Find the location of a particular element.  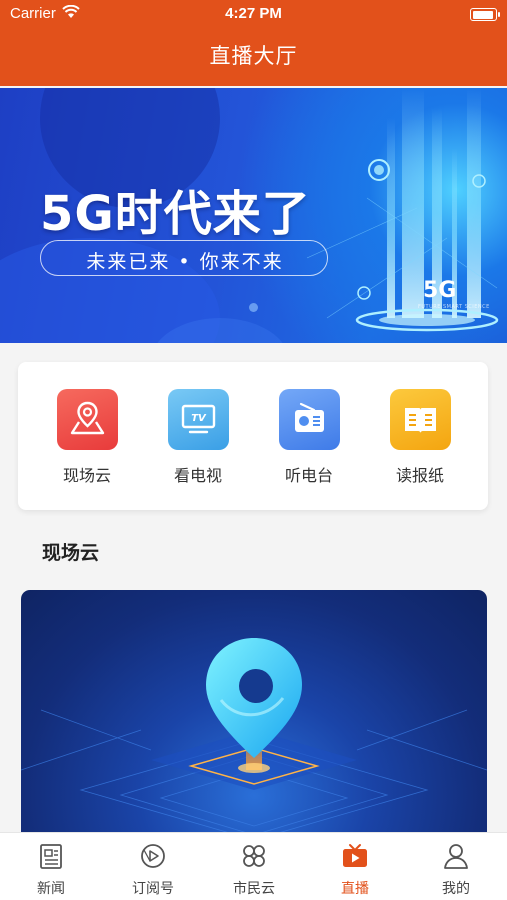

entry-label: 读报纸 is located at coordinates (419, 475).